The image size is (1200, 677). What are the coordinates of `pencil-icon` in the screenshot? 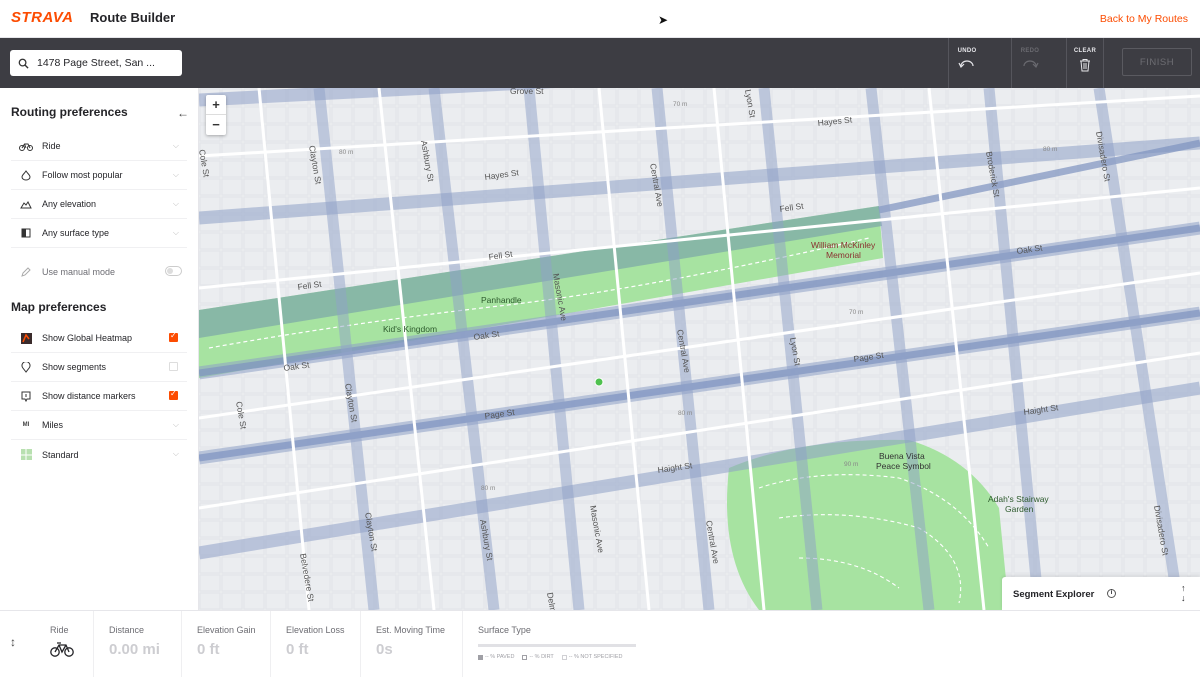 It's located at (26, 271).